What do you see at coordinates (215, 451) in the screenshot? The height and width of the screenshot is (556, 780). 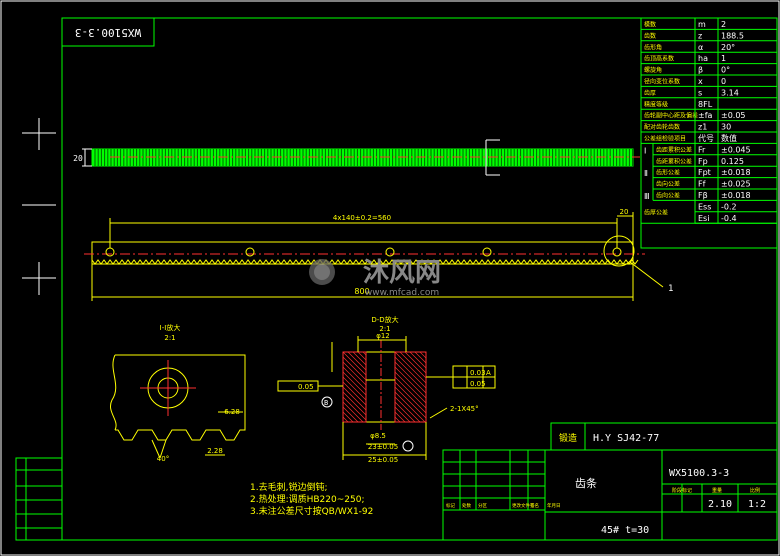 I see `tooth-height-dim: 2.28` at bounding box center [215, 451].